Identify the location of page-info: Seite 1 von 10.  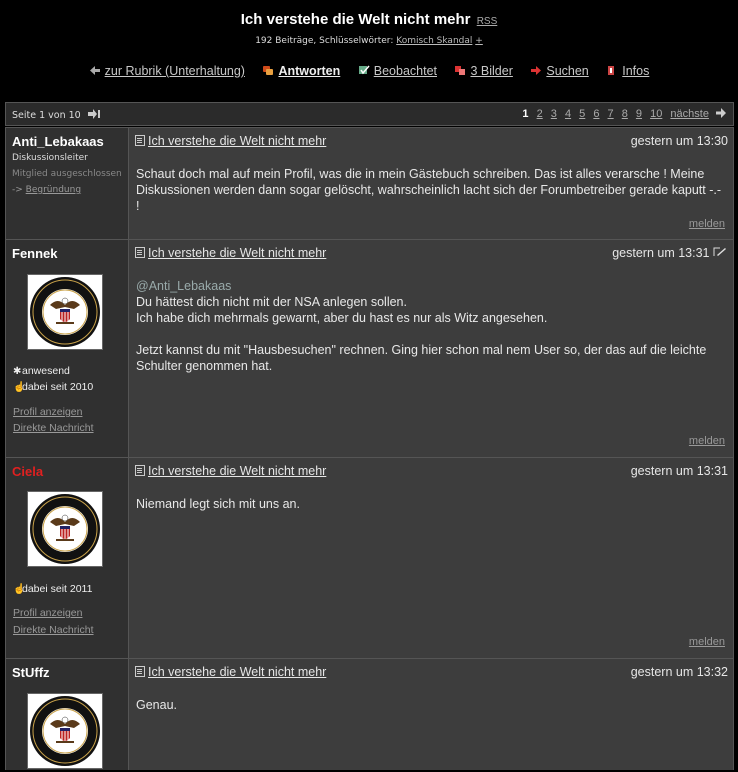
(56, 115).